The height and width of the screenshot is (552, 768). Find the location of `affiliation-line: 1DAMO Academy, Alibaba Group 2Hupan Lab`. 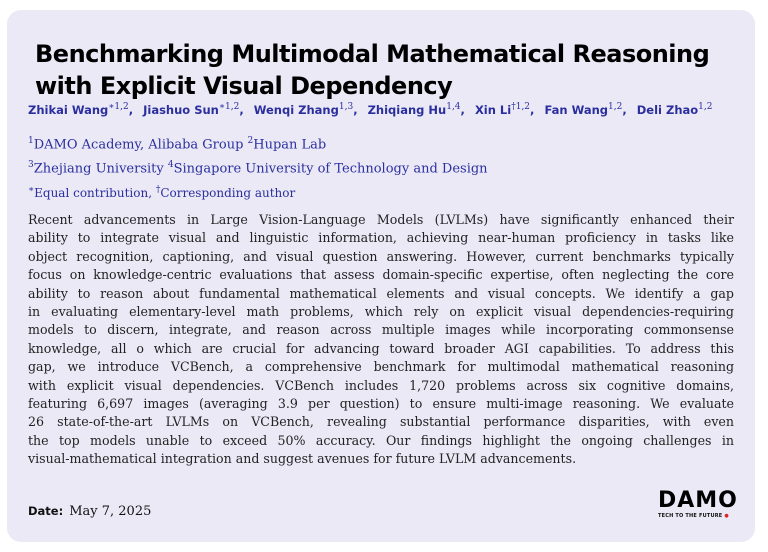

affiliation-line: 1DAMO Academy, Alibaba Group 2Hupan Lab is located at coordinates (177, 144).